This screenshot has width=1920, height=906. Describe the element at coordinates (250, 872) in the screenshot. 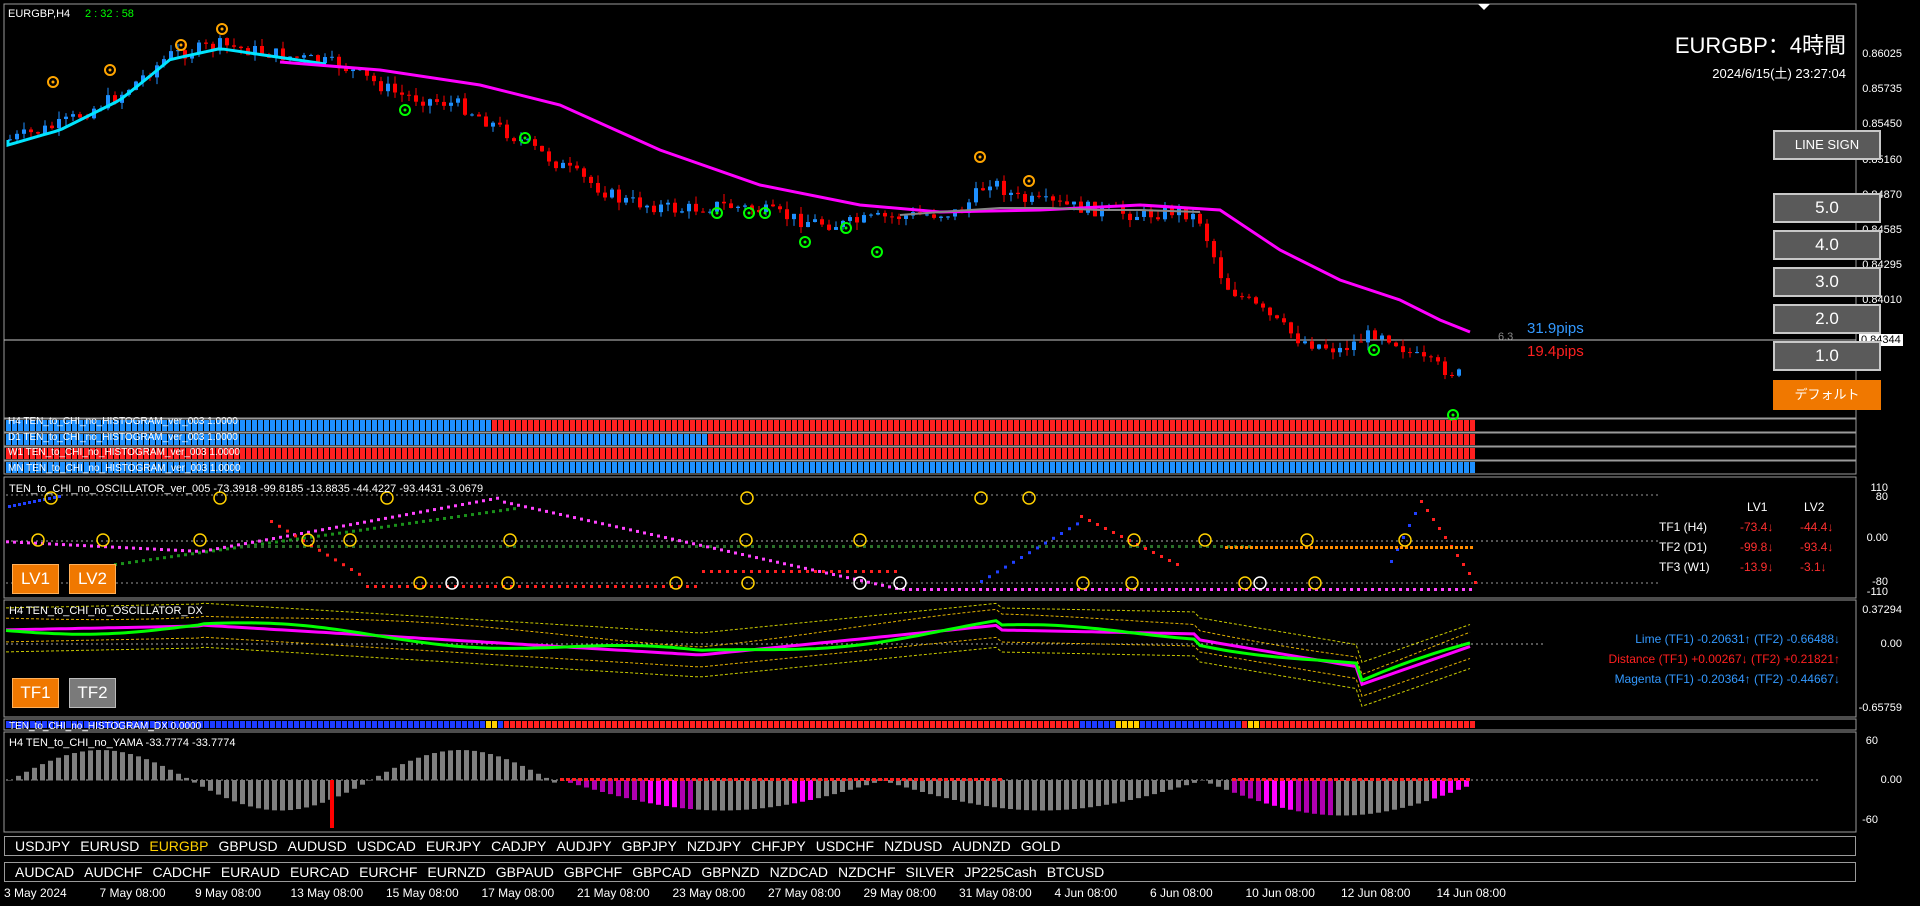

I see `symbol-tab-euraud: EURAUD` at that location.